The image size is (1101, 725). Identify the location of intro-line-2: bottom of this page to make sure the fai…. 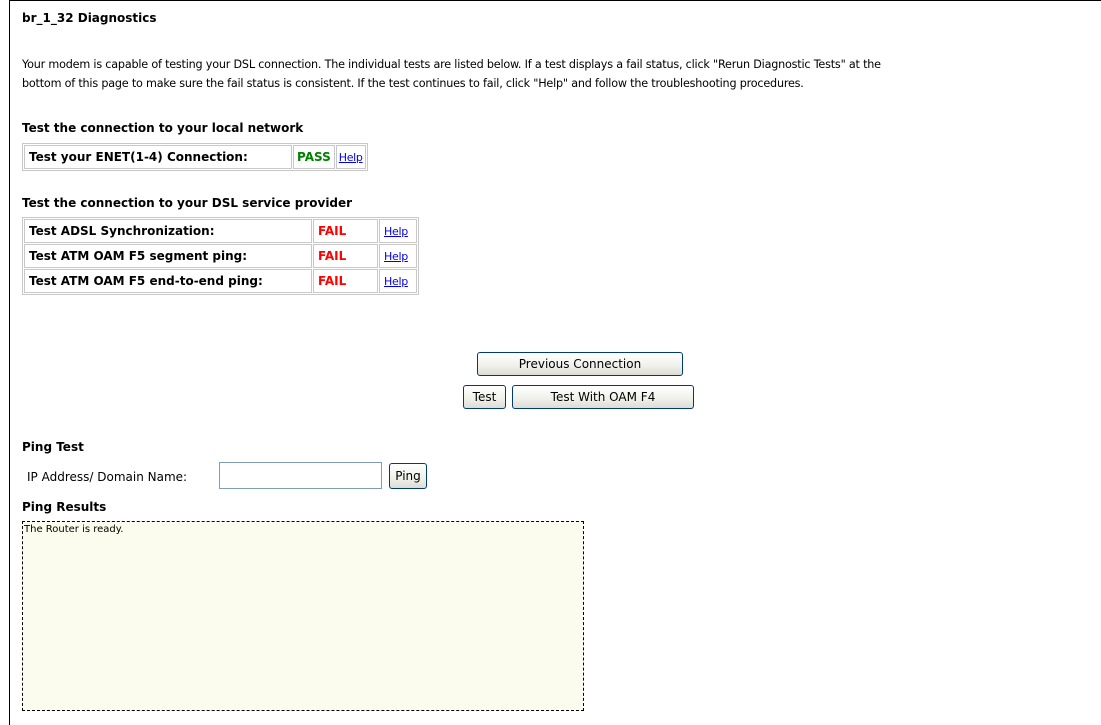
(413, 83).